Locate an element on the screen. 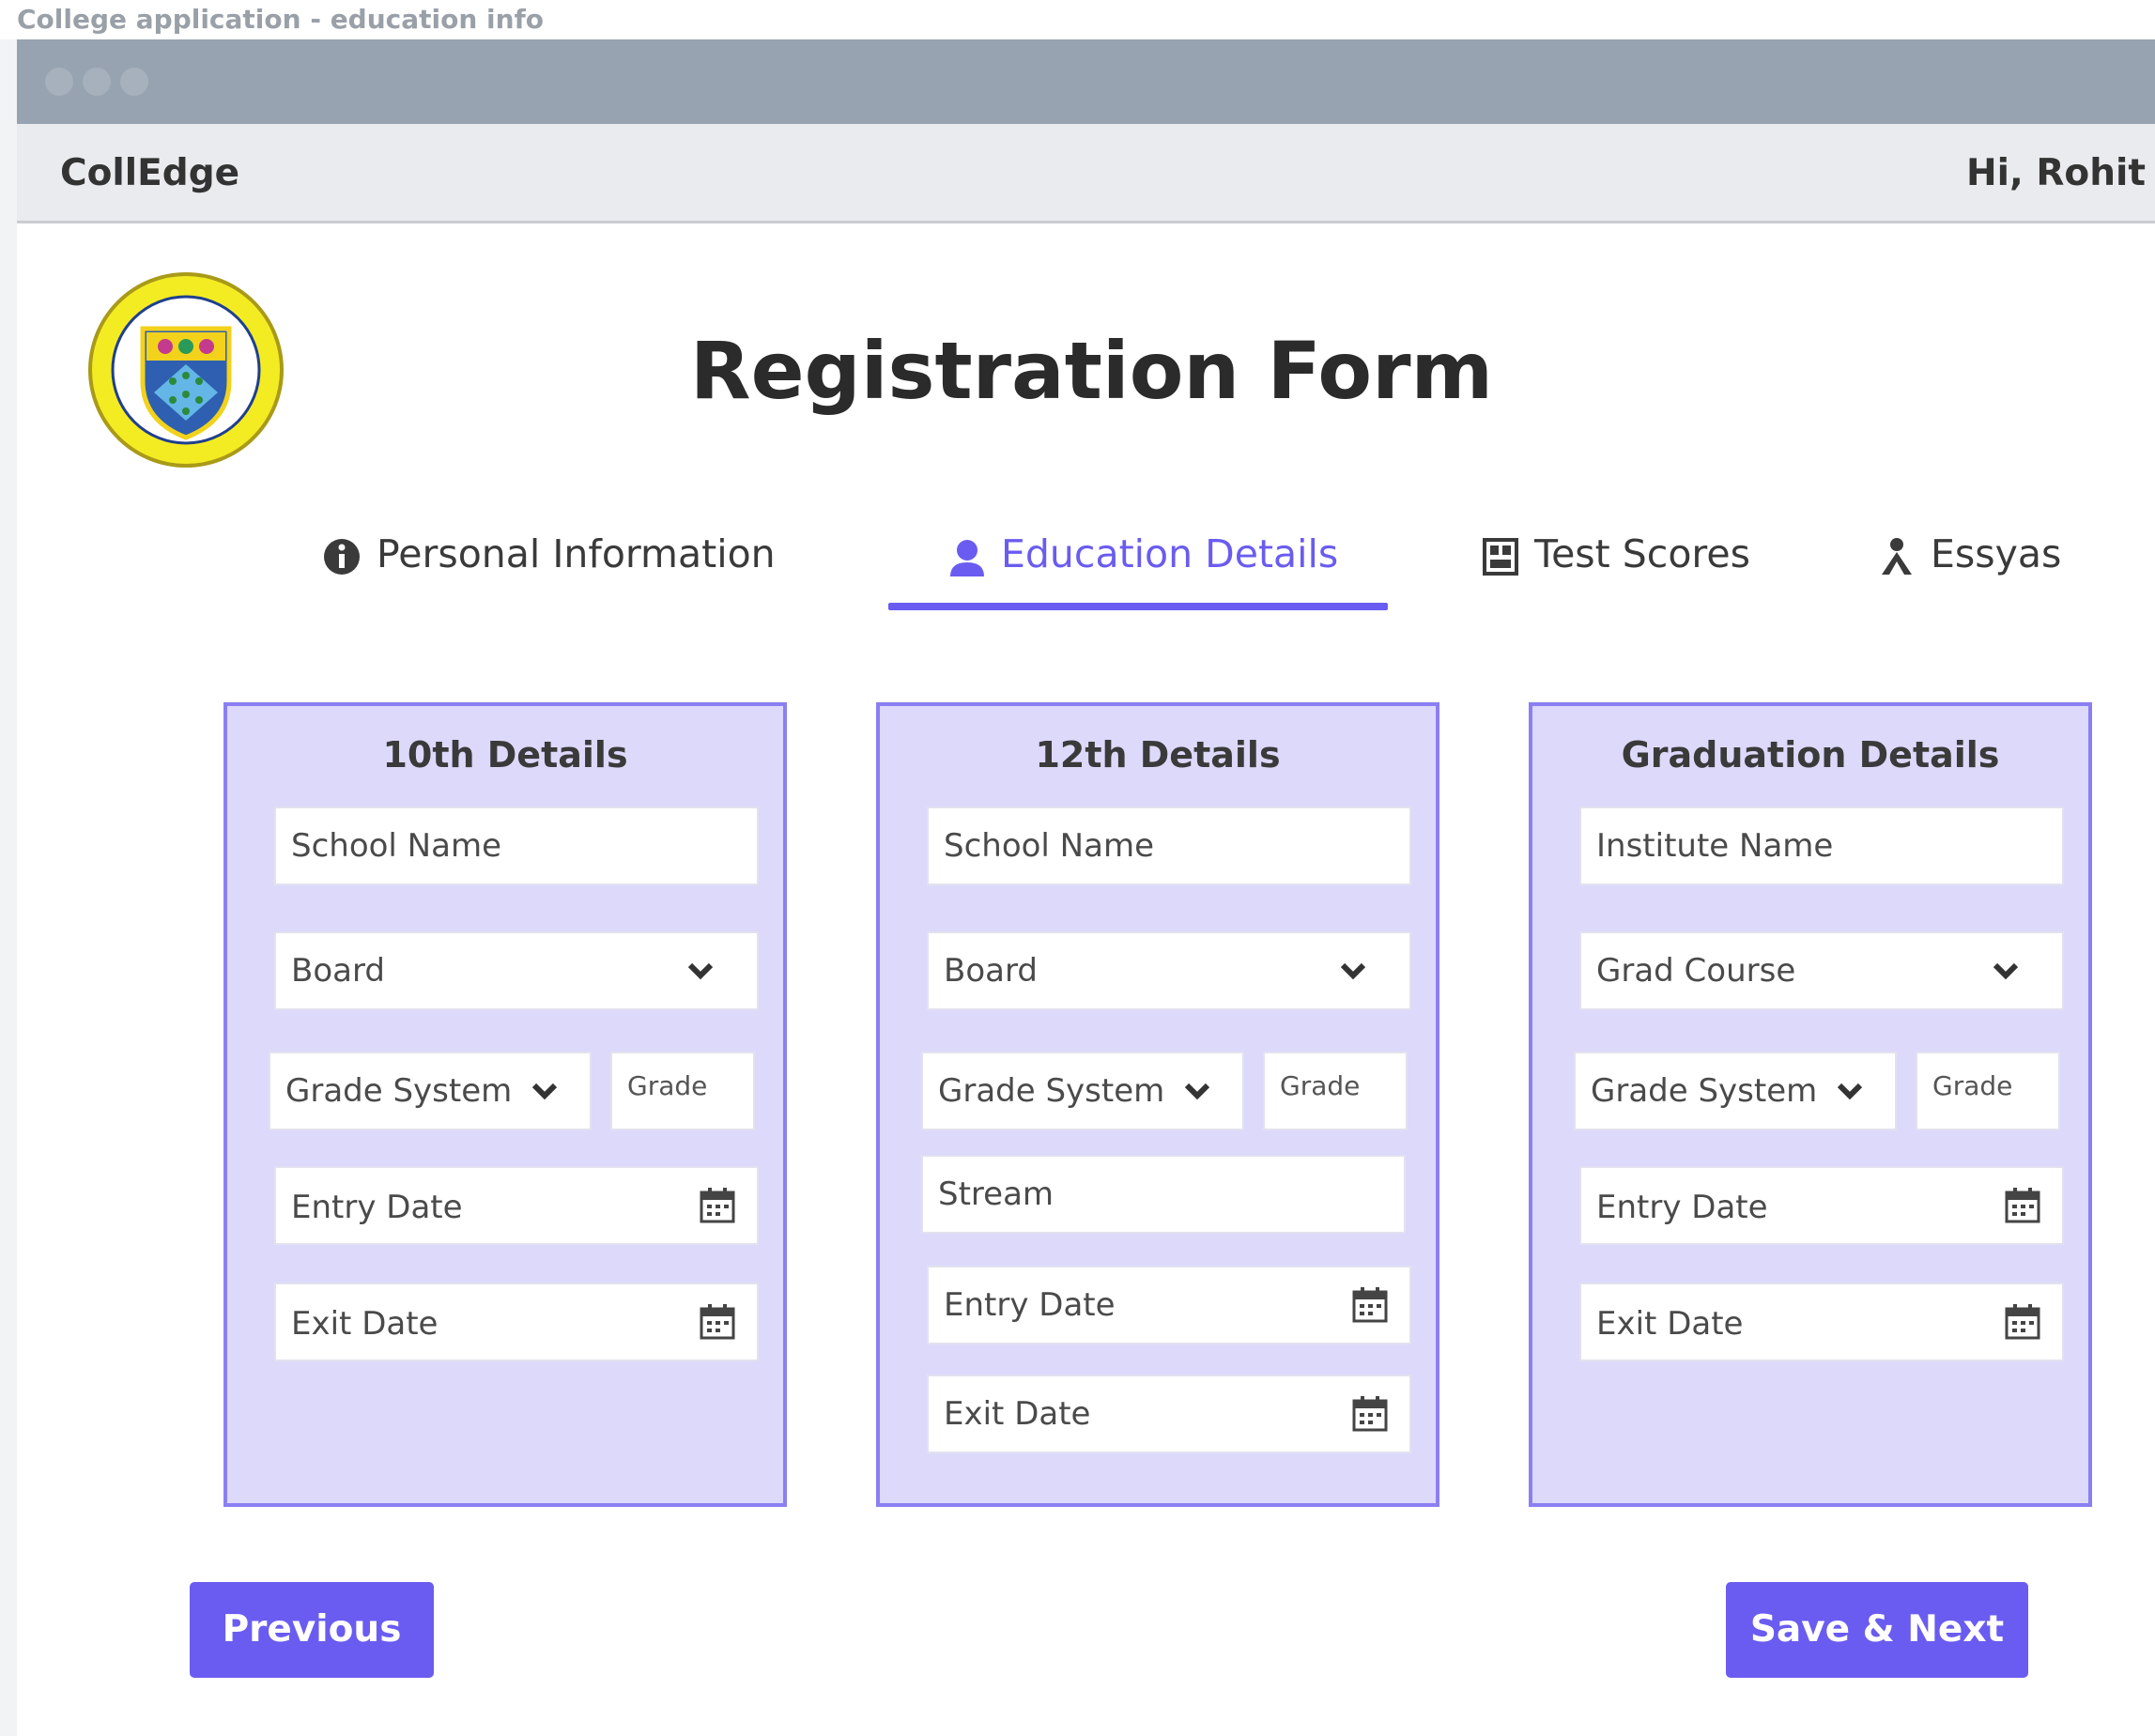 The width and height of the screenshot is (2155, 1736). page-title: Registration Form is located at coordinates (1091, 371).